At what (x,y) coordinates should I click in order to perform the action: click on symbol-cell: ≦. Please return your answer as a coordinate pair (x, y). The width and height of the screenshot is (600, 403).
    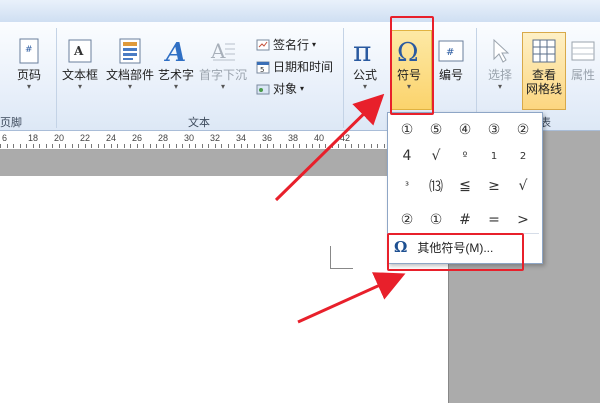
    Looking at the image, I should click on (465, 186).